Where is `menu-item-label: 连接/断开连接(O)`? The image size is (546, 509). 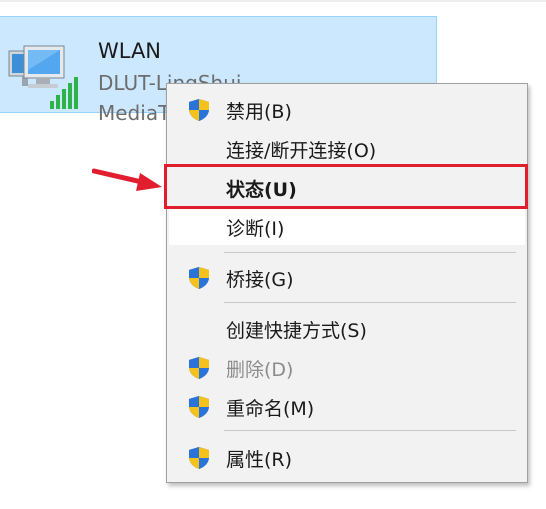
menu-item-label: 连接/断开连接(O) is located at coordinates (301, 151).